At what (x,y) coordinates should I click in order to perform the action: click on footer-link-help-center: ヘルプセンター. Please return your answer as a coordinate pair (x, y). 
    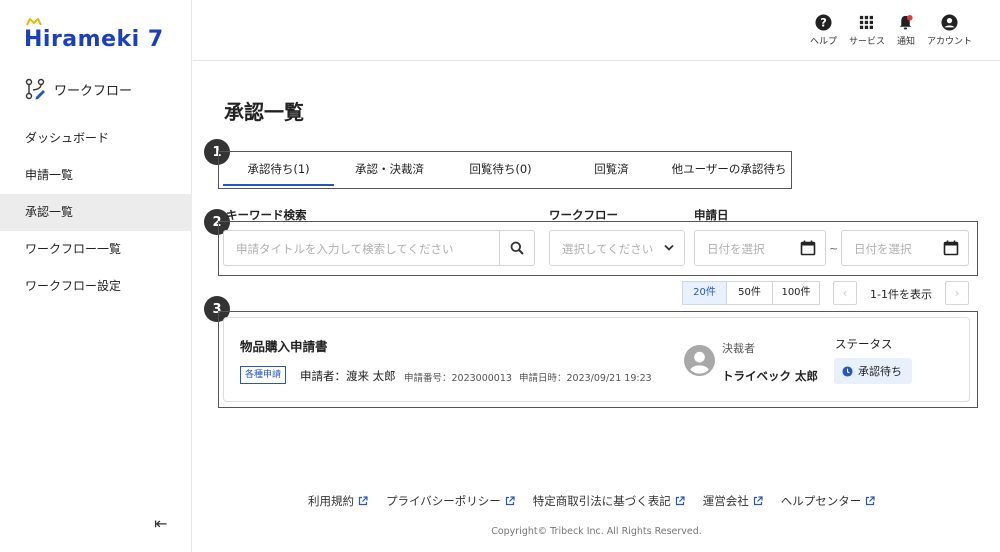
    Looking at the image, I should click on (828, 501).